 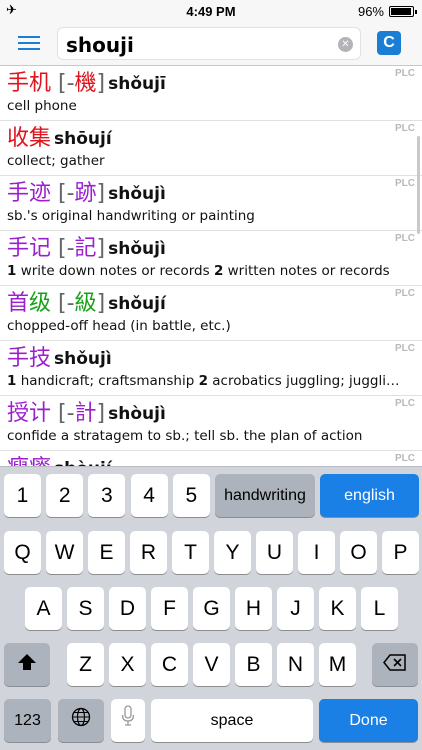 I want to click on key-c: C, so click(x=169, y=664).